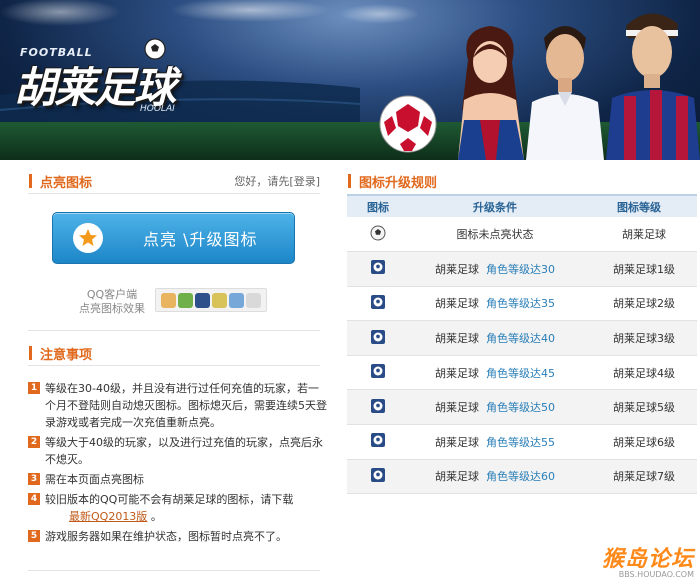  Describe the element at coordinates (211, 300) in the screenshot. I see `qq-status-icons` at that location.